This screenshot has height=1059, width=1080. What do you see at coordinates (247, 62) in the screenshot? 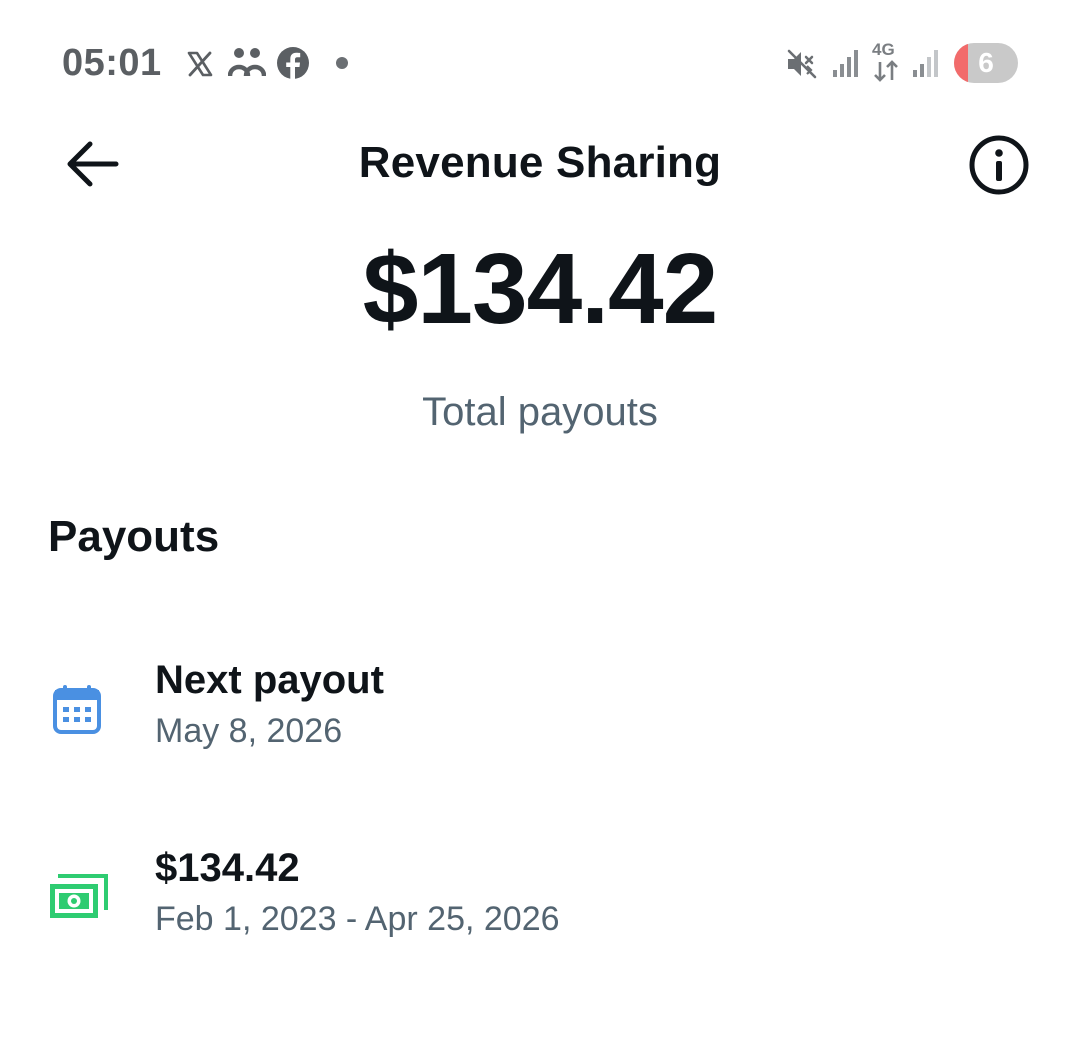
I see `community-icon` at bounding box center [247, 62].